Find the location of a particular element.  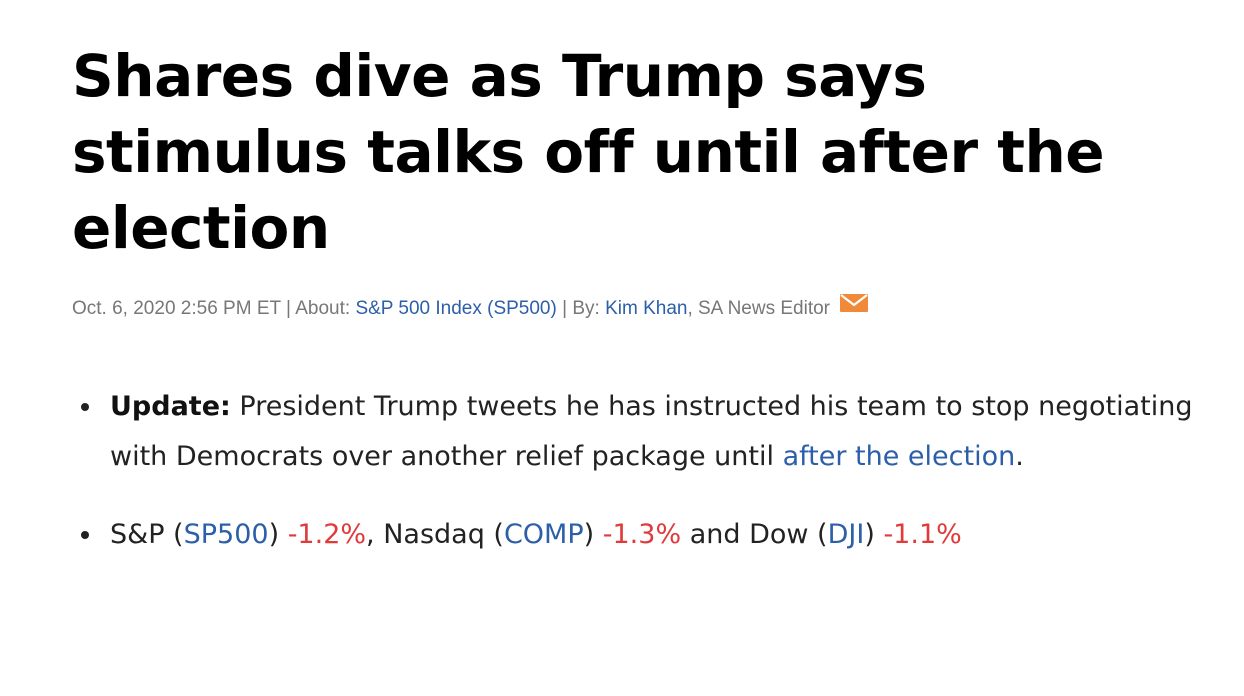

nasdaq-change: -1.3% is located at coordinates (642, 534).